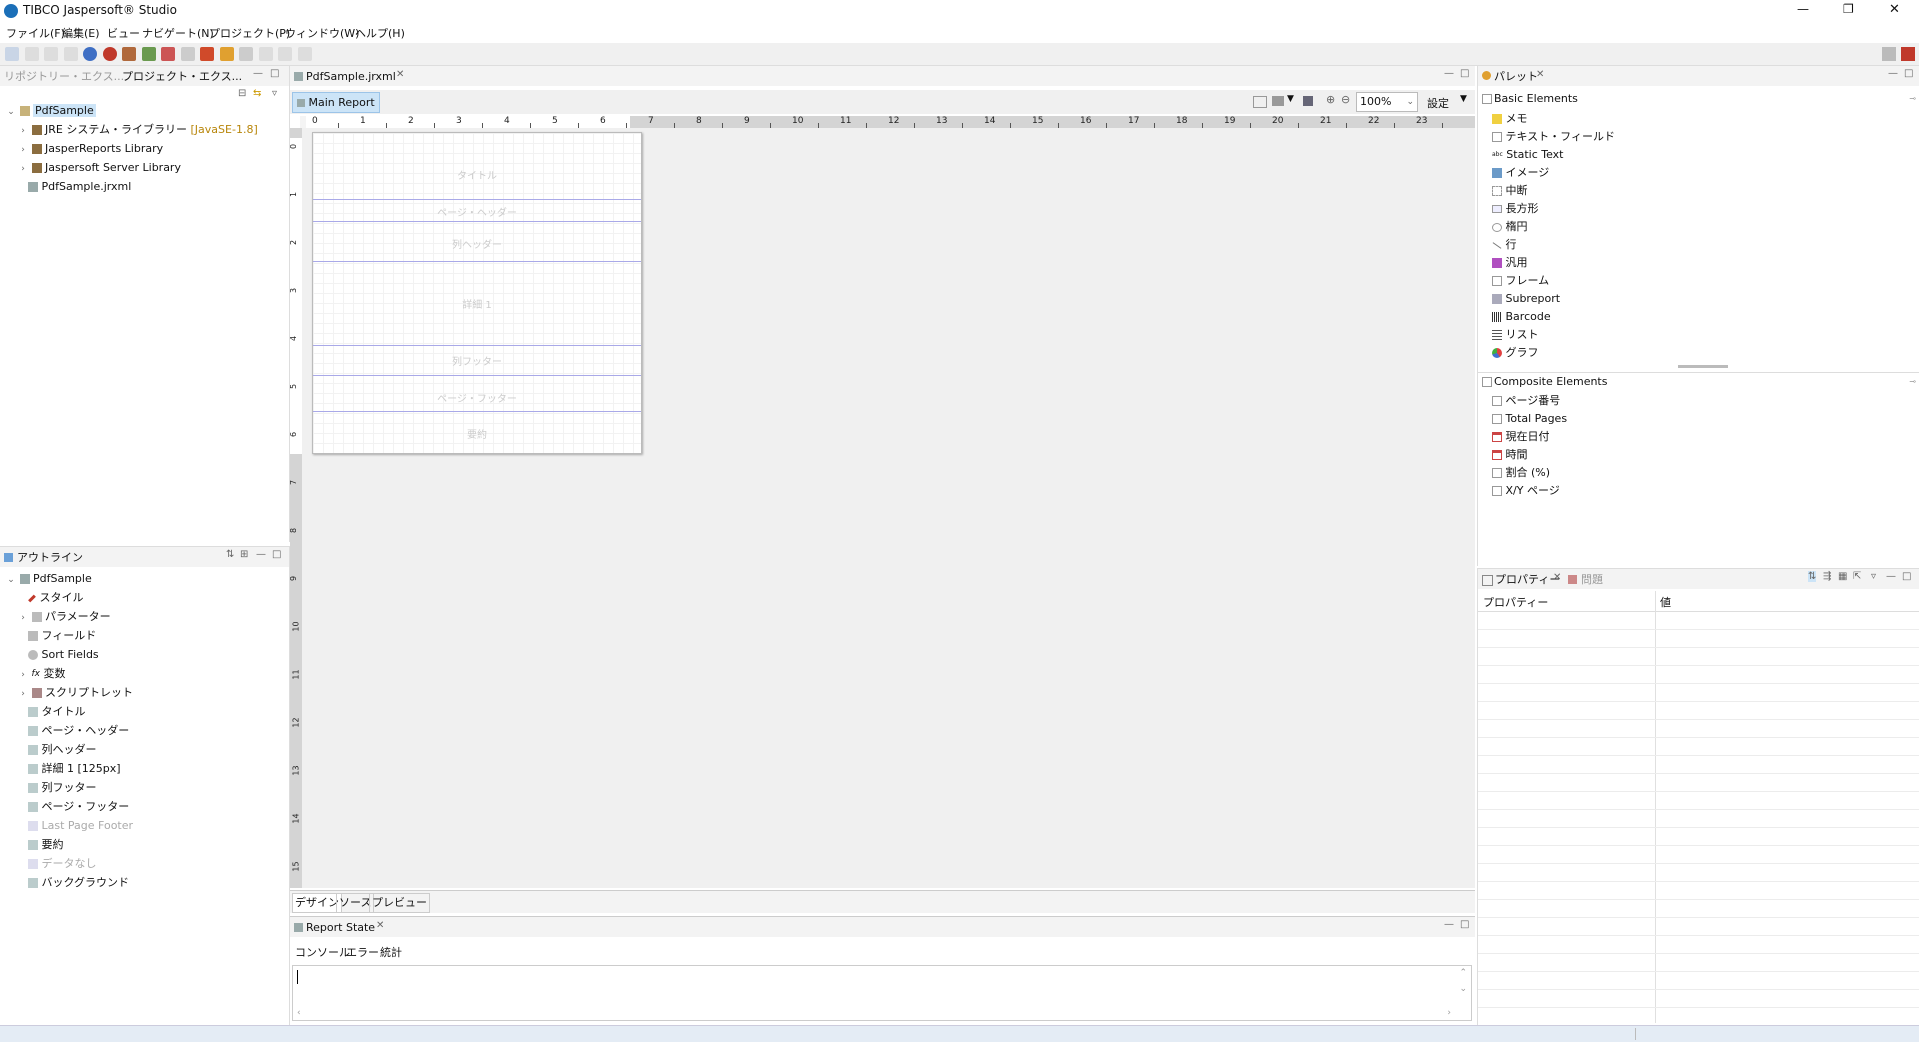  I want to click on restore-icon: ⇱, so click(1857, 576).